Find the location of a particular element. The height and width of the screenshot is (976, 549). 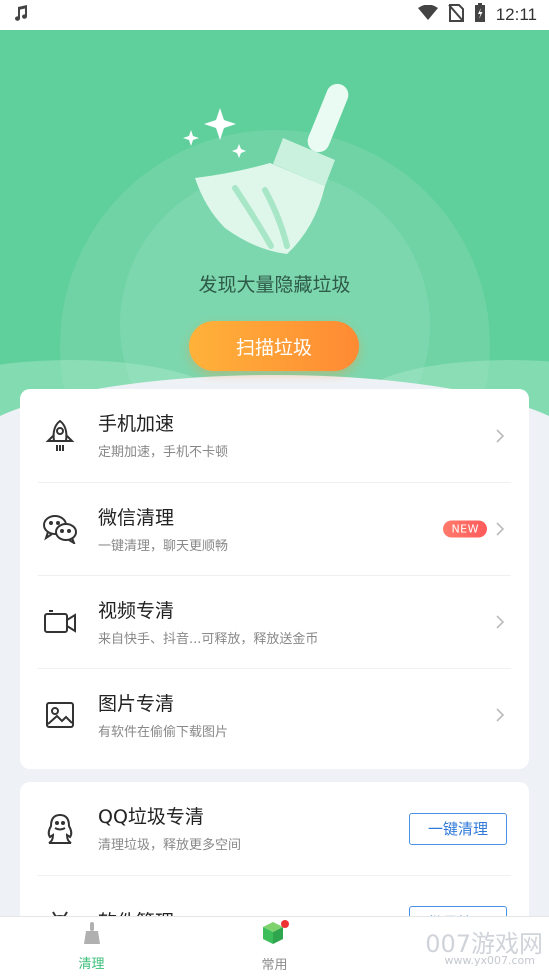

list-item-title: QQ垃圾专清 is located at coordinates (151, 817).